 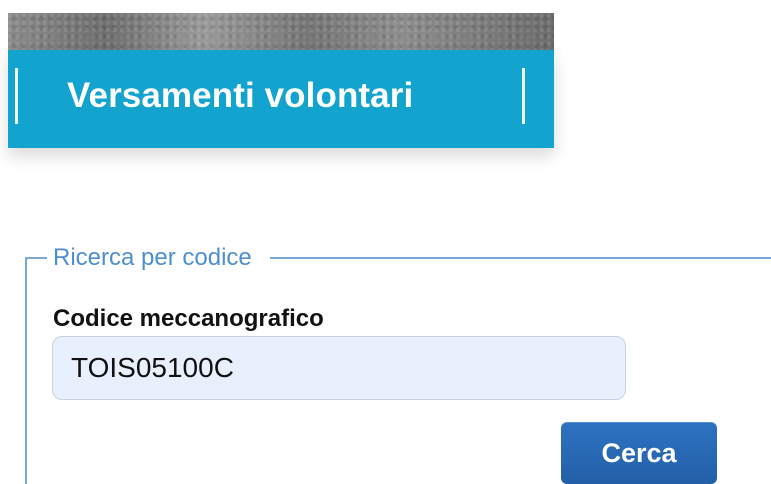 I want to click on header-right-divider, so click(x=523, y=96).